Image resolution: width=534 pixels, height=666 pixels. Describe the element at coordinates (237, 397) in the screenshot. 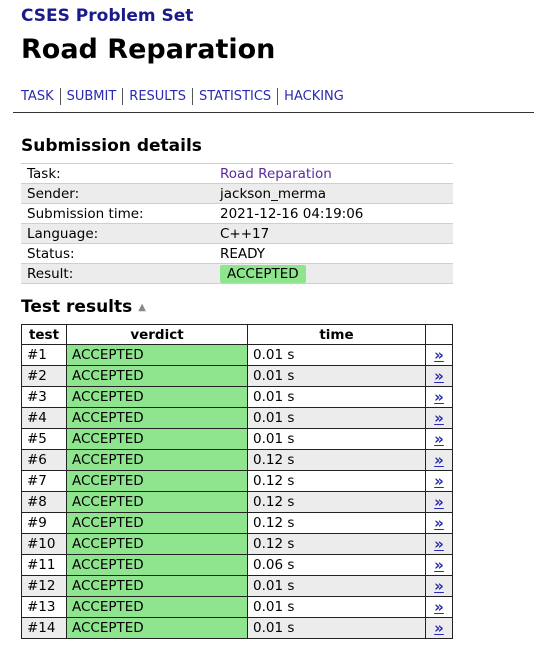

I see `test-row: #3 ACCEPTED 0.01 s »` at that location.